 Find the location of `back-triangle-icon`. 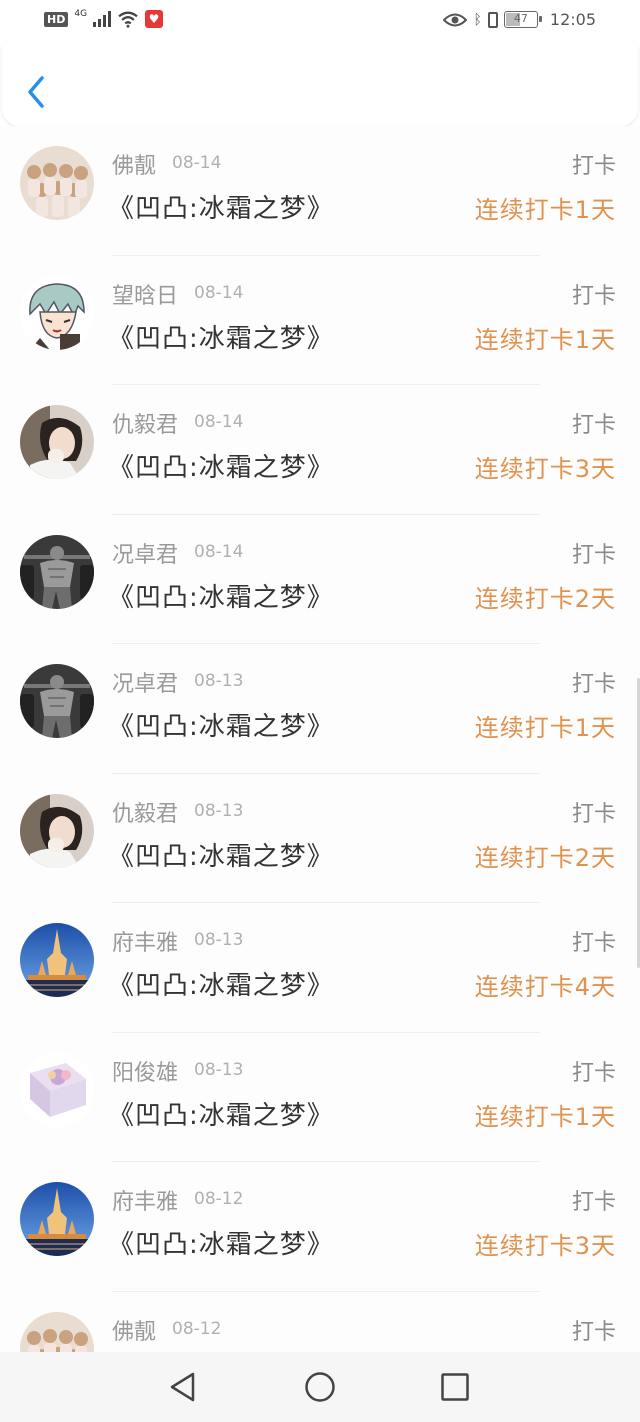

back-triangle-icon is located at coordinates (183, 1387).